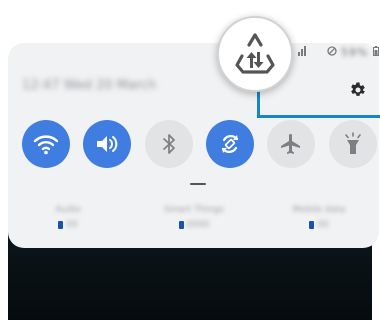 The height and width of the screenshot is (320, 380). I want to click on device-smart-things-label: Smart Things, so click(194, 210).